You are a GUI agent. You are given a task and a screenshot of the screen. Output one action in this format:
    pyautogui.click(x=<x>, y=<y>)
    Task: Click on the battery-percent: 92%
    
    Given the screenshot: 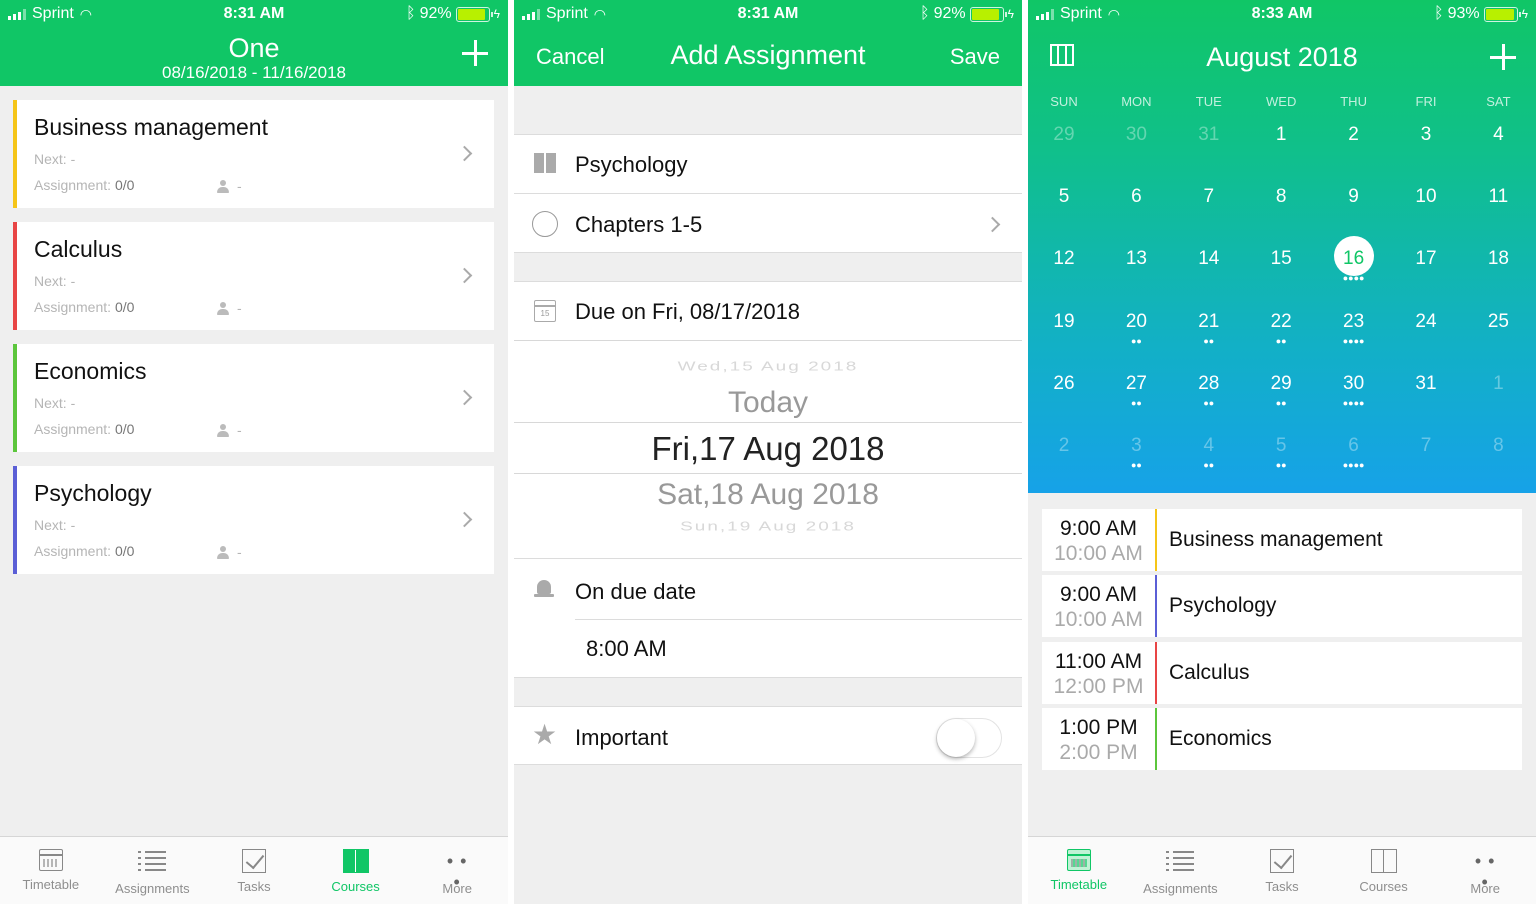 What is the action you would take?
    pyautogui.click(x=435, y=13)
    